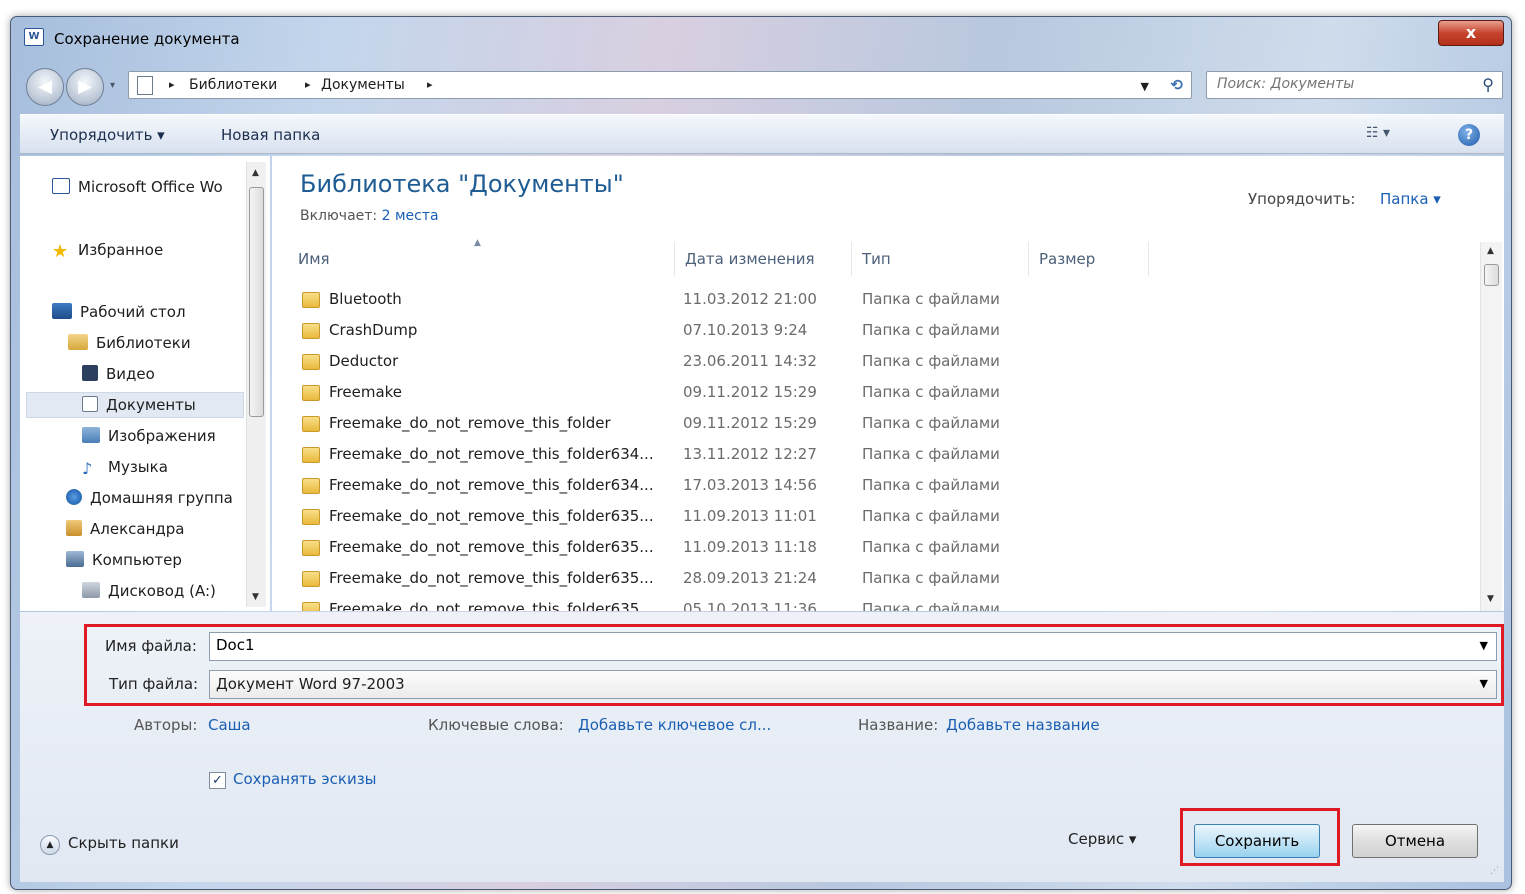  I want to click on forward-button: ▶, so click(85, 87).